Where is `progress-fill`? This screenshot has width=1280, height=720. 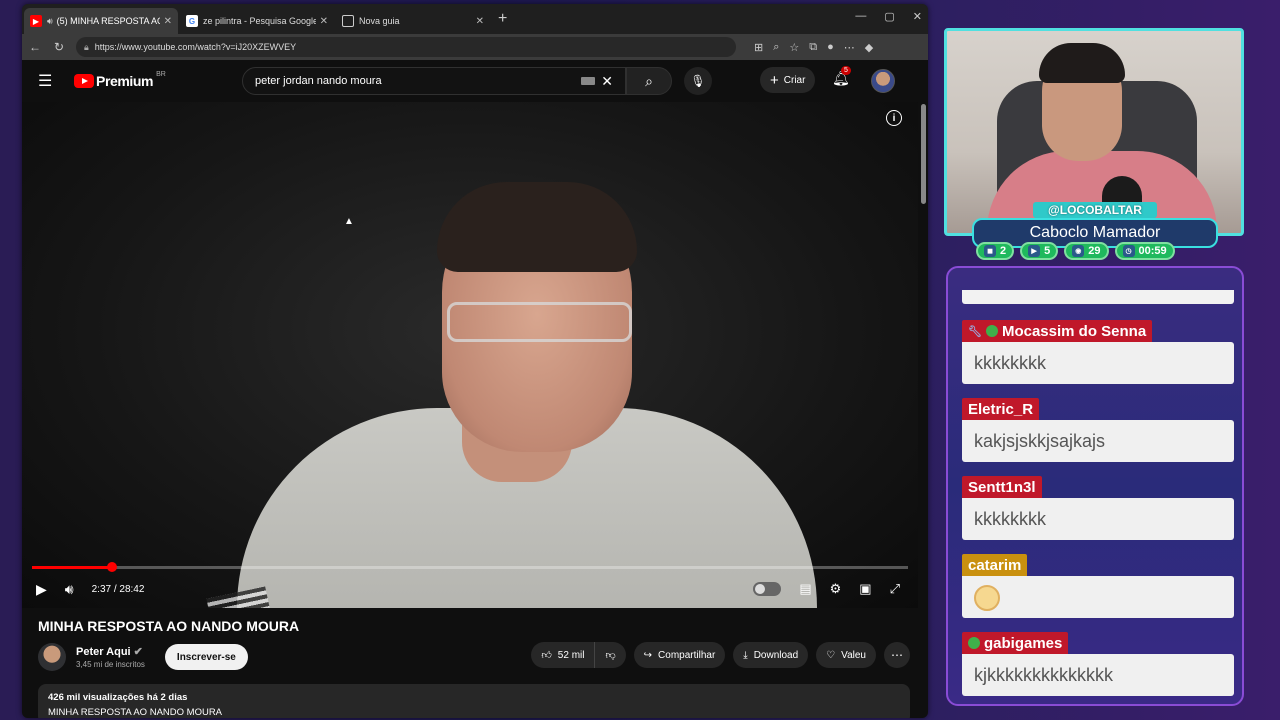
progress-fill is located at coordinates (72, 567).